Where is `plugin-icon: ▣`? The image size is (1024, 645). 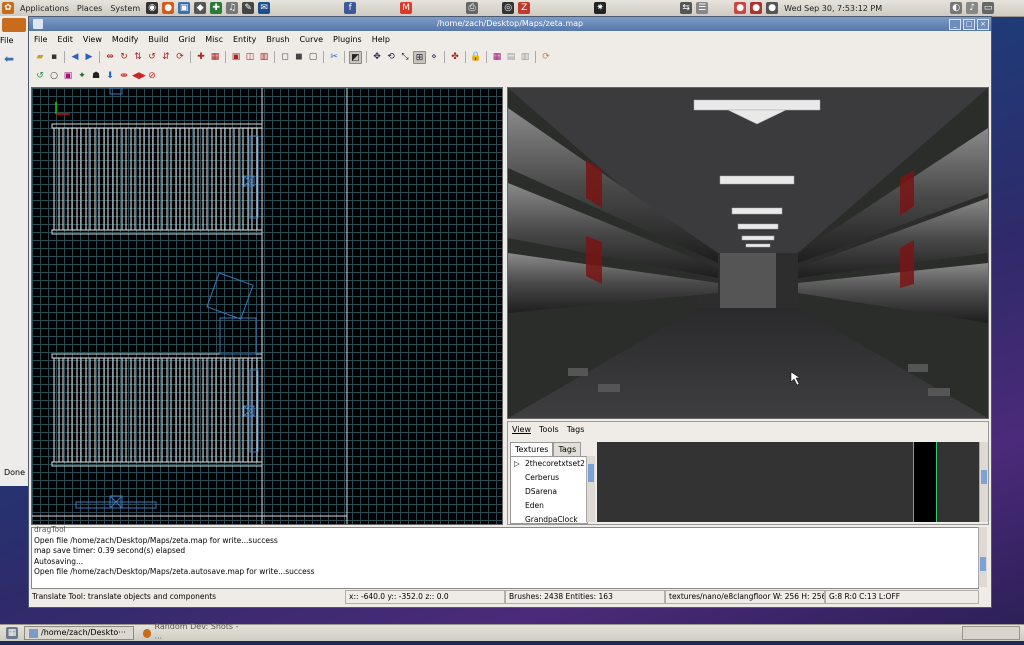 plugin-icon: ▣ is located at coordinates (68, 76).